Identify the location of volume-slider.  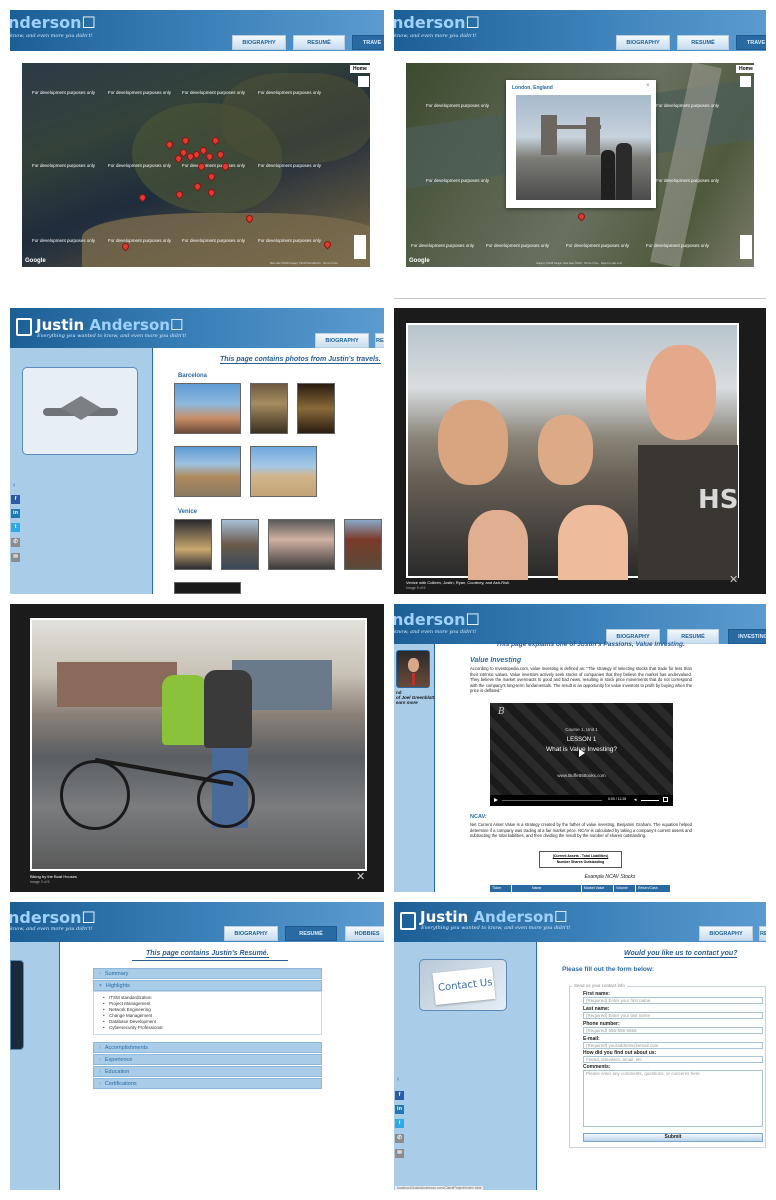
(650, 800).